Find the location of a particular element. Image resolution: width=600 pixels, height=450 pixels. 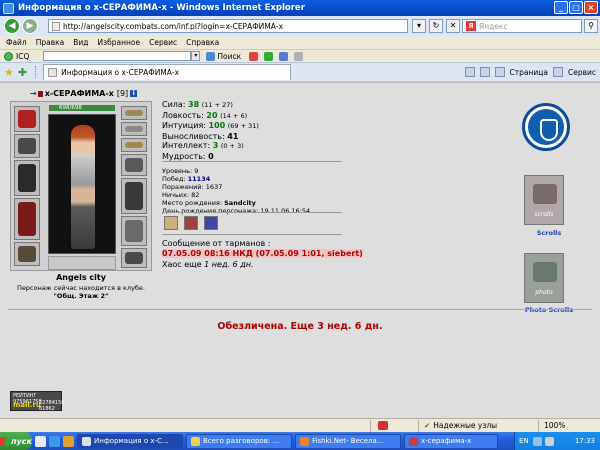

scrolls-link: Scrolls is located at coordinates (549, 233).